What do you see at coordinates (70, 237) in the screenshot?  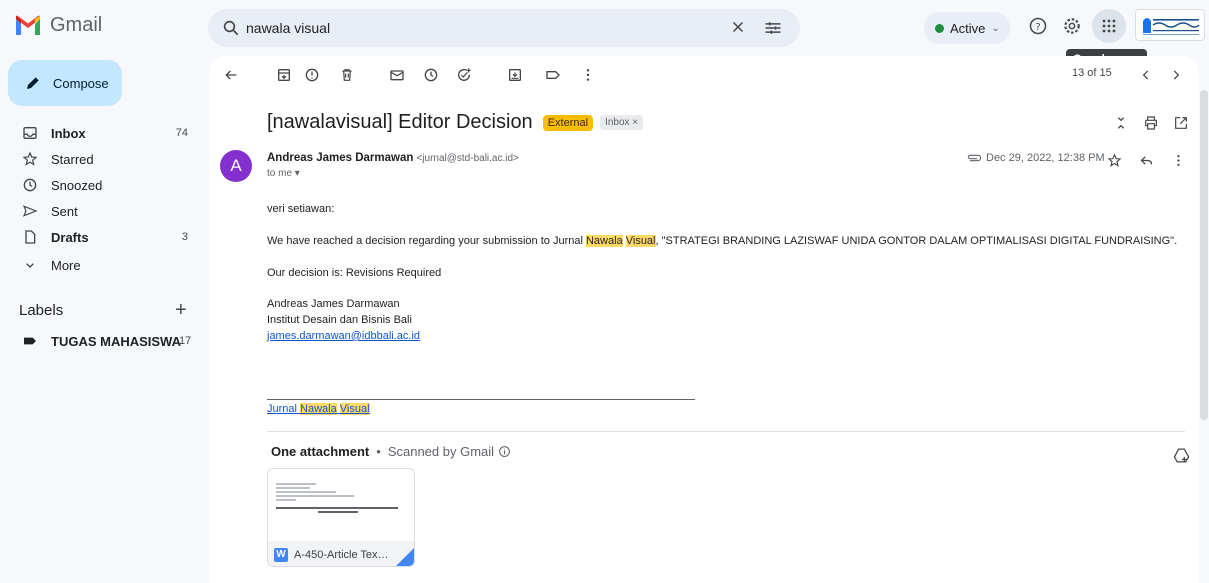 I see `sidebar-item-label: Drafts` at bounding box center [70, 237].